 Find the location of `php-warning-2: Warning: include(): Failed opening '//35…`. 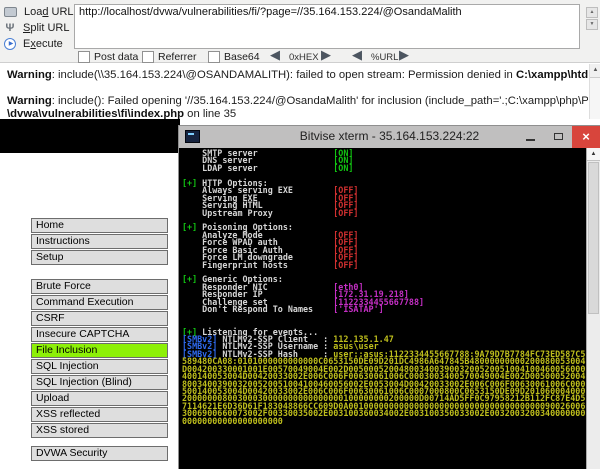

php-warning-2: Warning: include(): Failed opening '//35… is located at coordinates (297, 101).